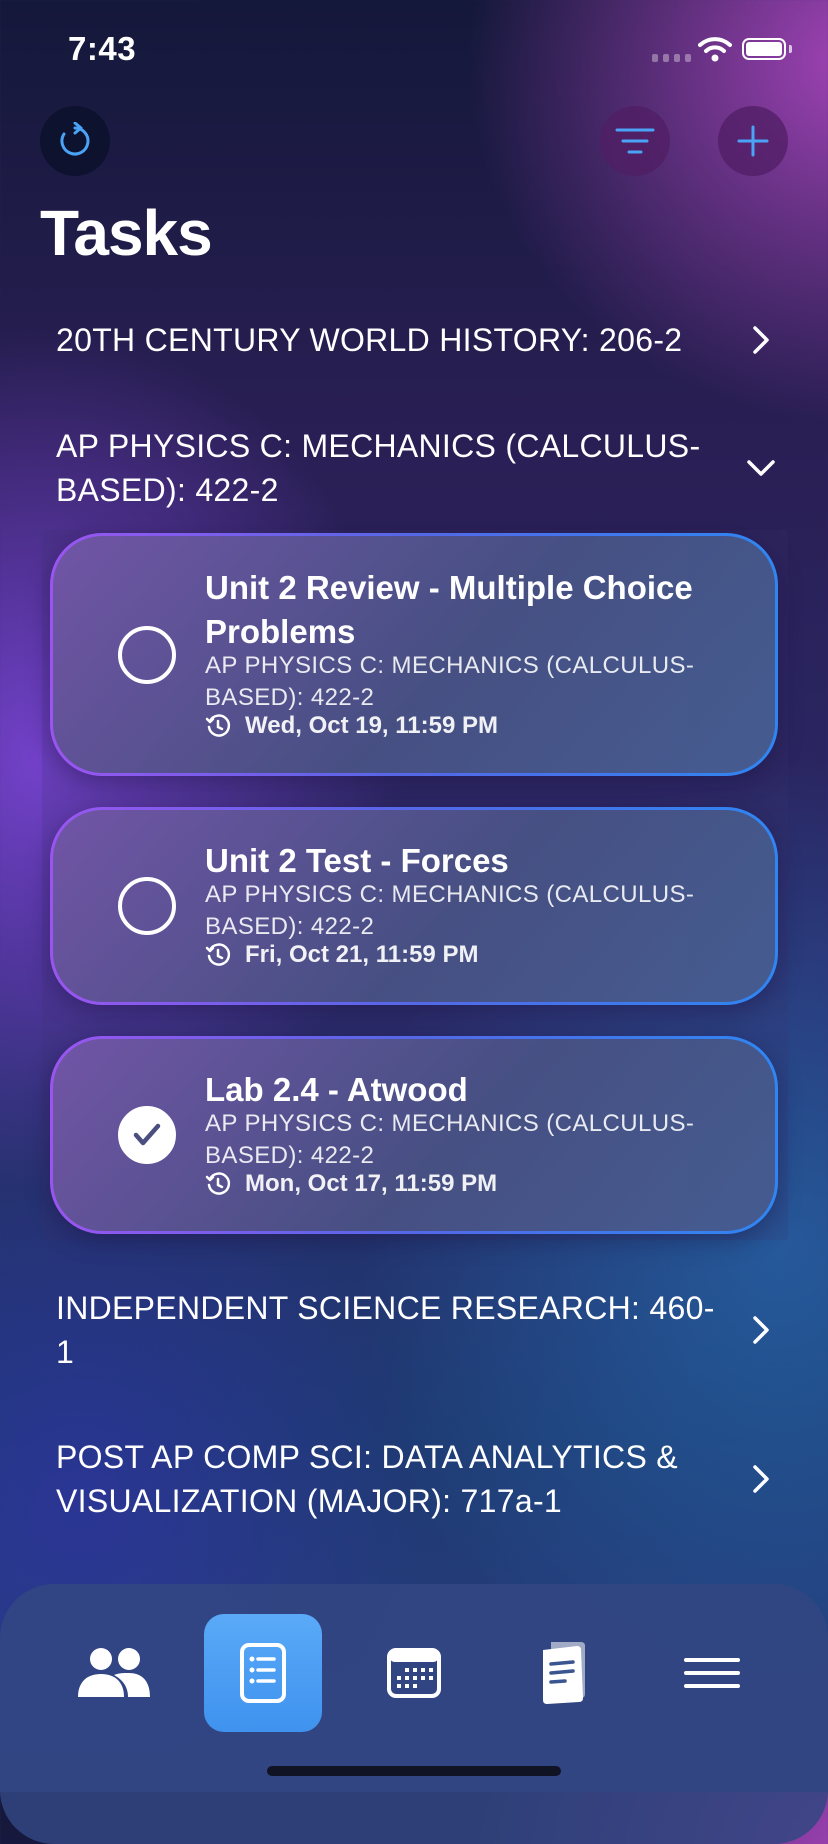 The image size is (828, 1844). I want to click on task-due: Fri, Oct 21, 11:59 PM, so click(341, 955).